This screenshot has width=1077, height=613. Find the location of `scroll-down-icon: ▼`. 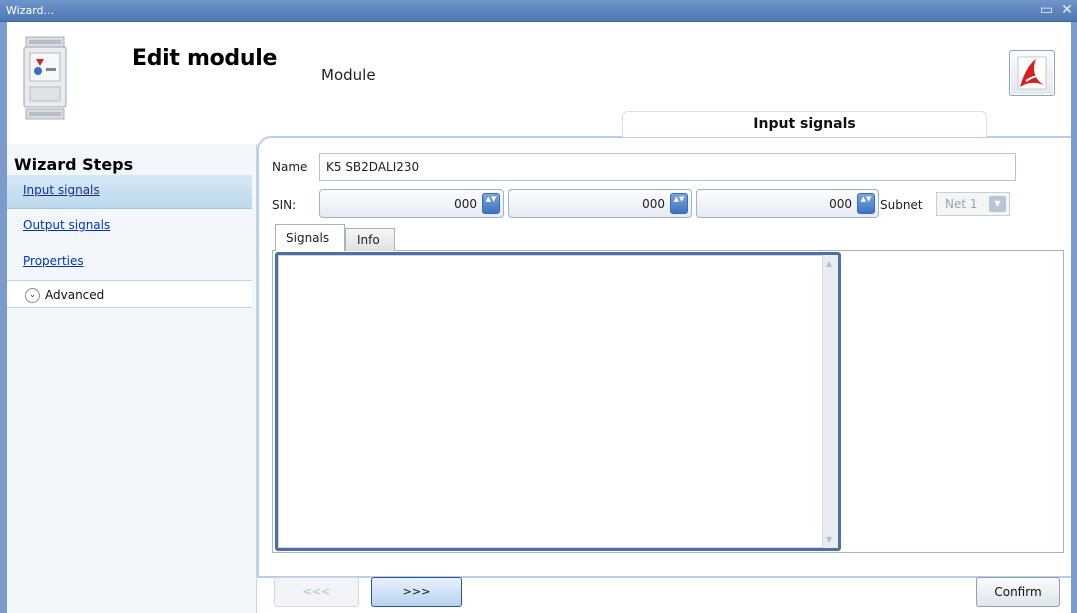

scroll-down-icon: ▼ is located at coordinates (829, 539).